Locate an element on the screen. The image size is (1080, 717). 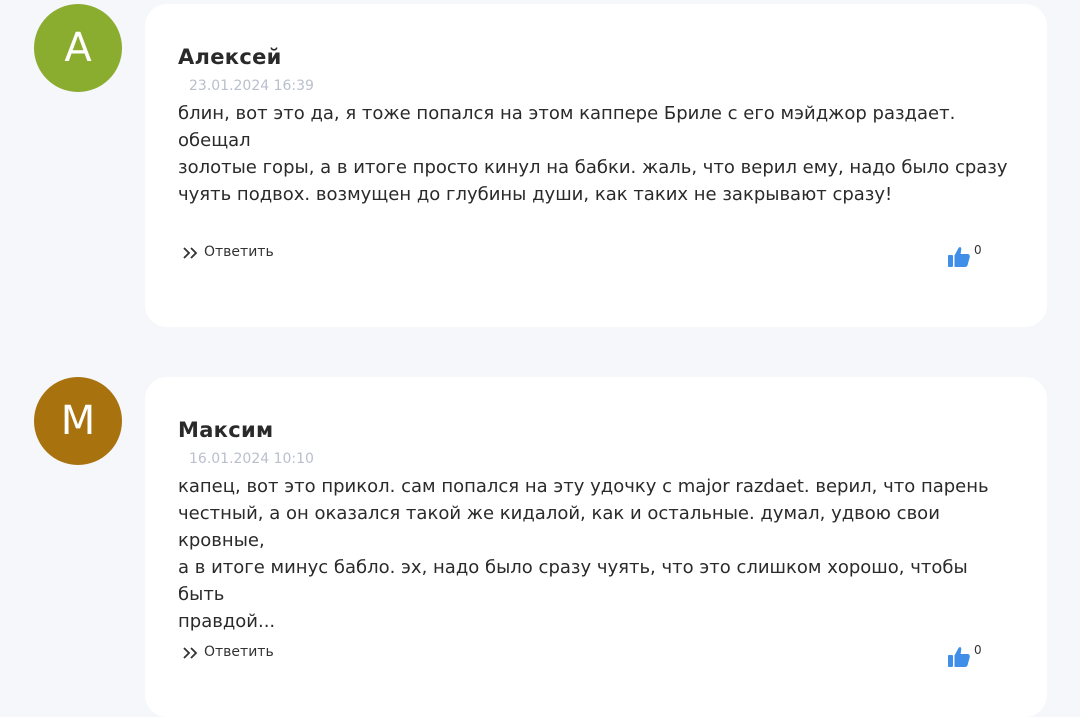
avatar: М is located at coordinates (78, 421).